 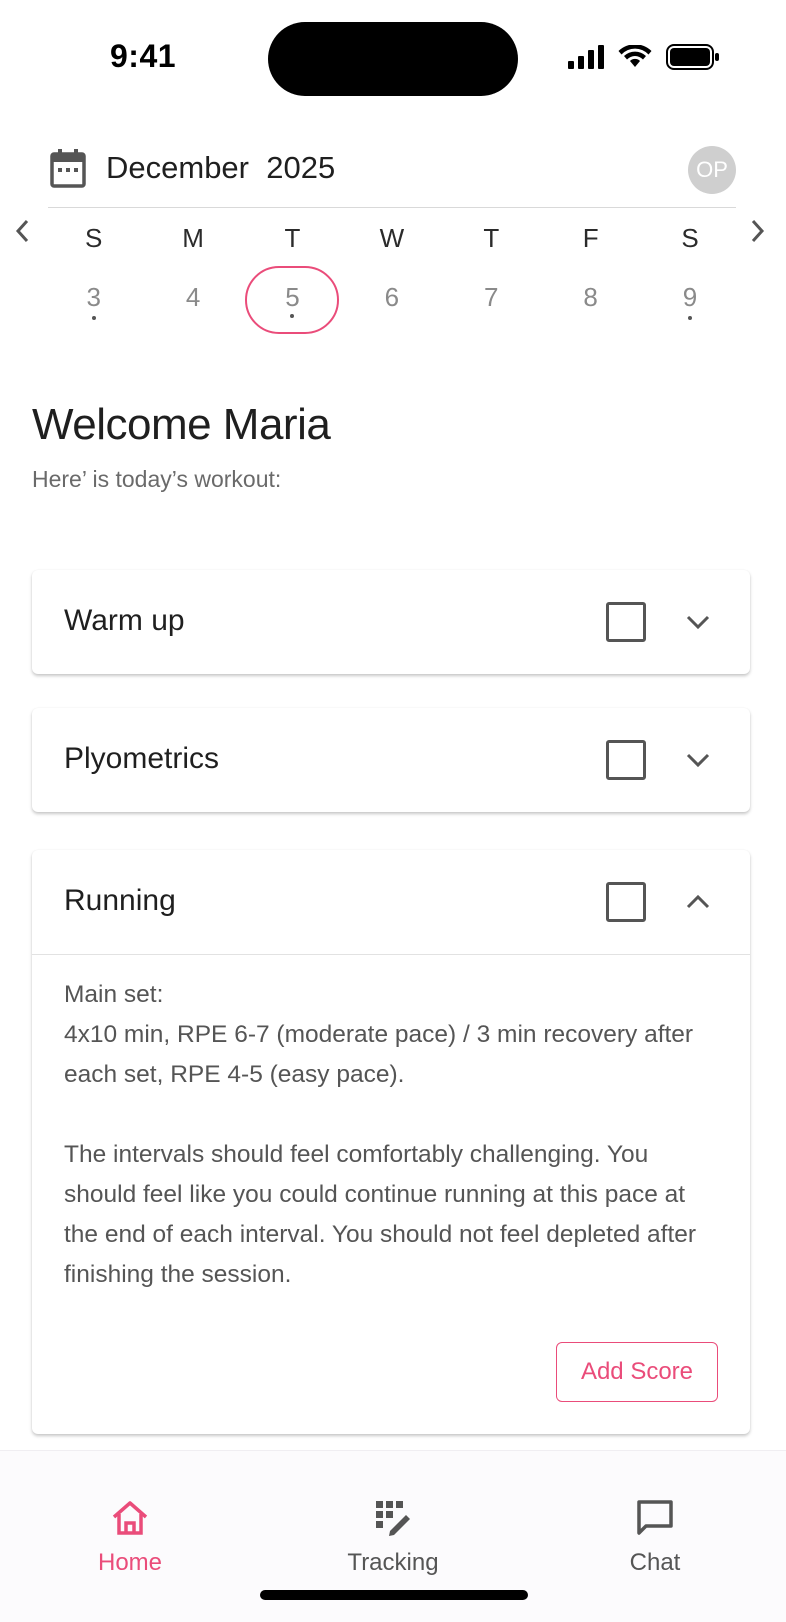 I want to click on day-number: 3, so click(x=93, y=296).